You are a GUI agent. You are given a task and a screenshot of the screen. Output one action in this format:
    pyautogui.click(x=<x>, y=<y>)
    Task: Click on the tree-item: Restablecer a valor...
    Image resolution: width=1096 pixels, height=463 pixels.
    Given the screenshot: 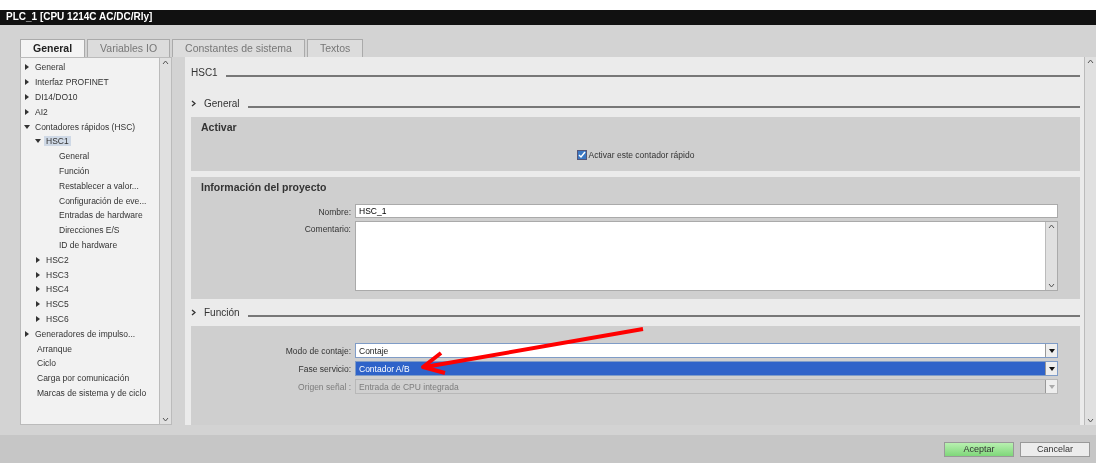 What is the action you would take?
    pyautogui.click(x=99, y=185)
    